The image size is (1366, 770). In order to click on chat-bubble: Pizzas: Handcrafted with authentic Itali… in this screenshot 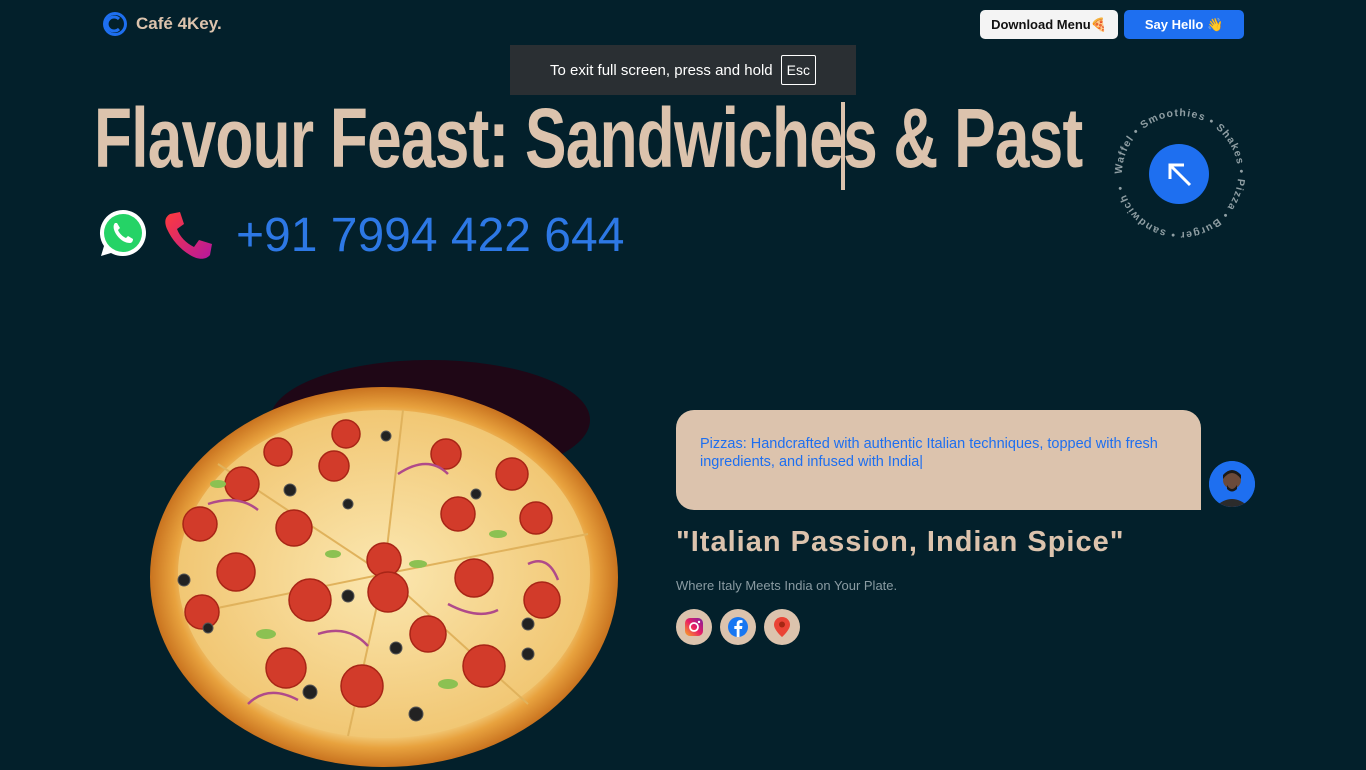, I will do `click(938, 460)`.